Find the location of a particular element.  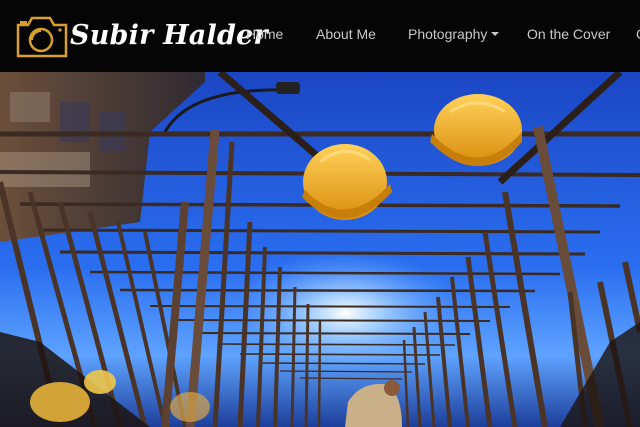

nav-on-the-cover: On the Cover is located at coordinates (568, 34).